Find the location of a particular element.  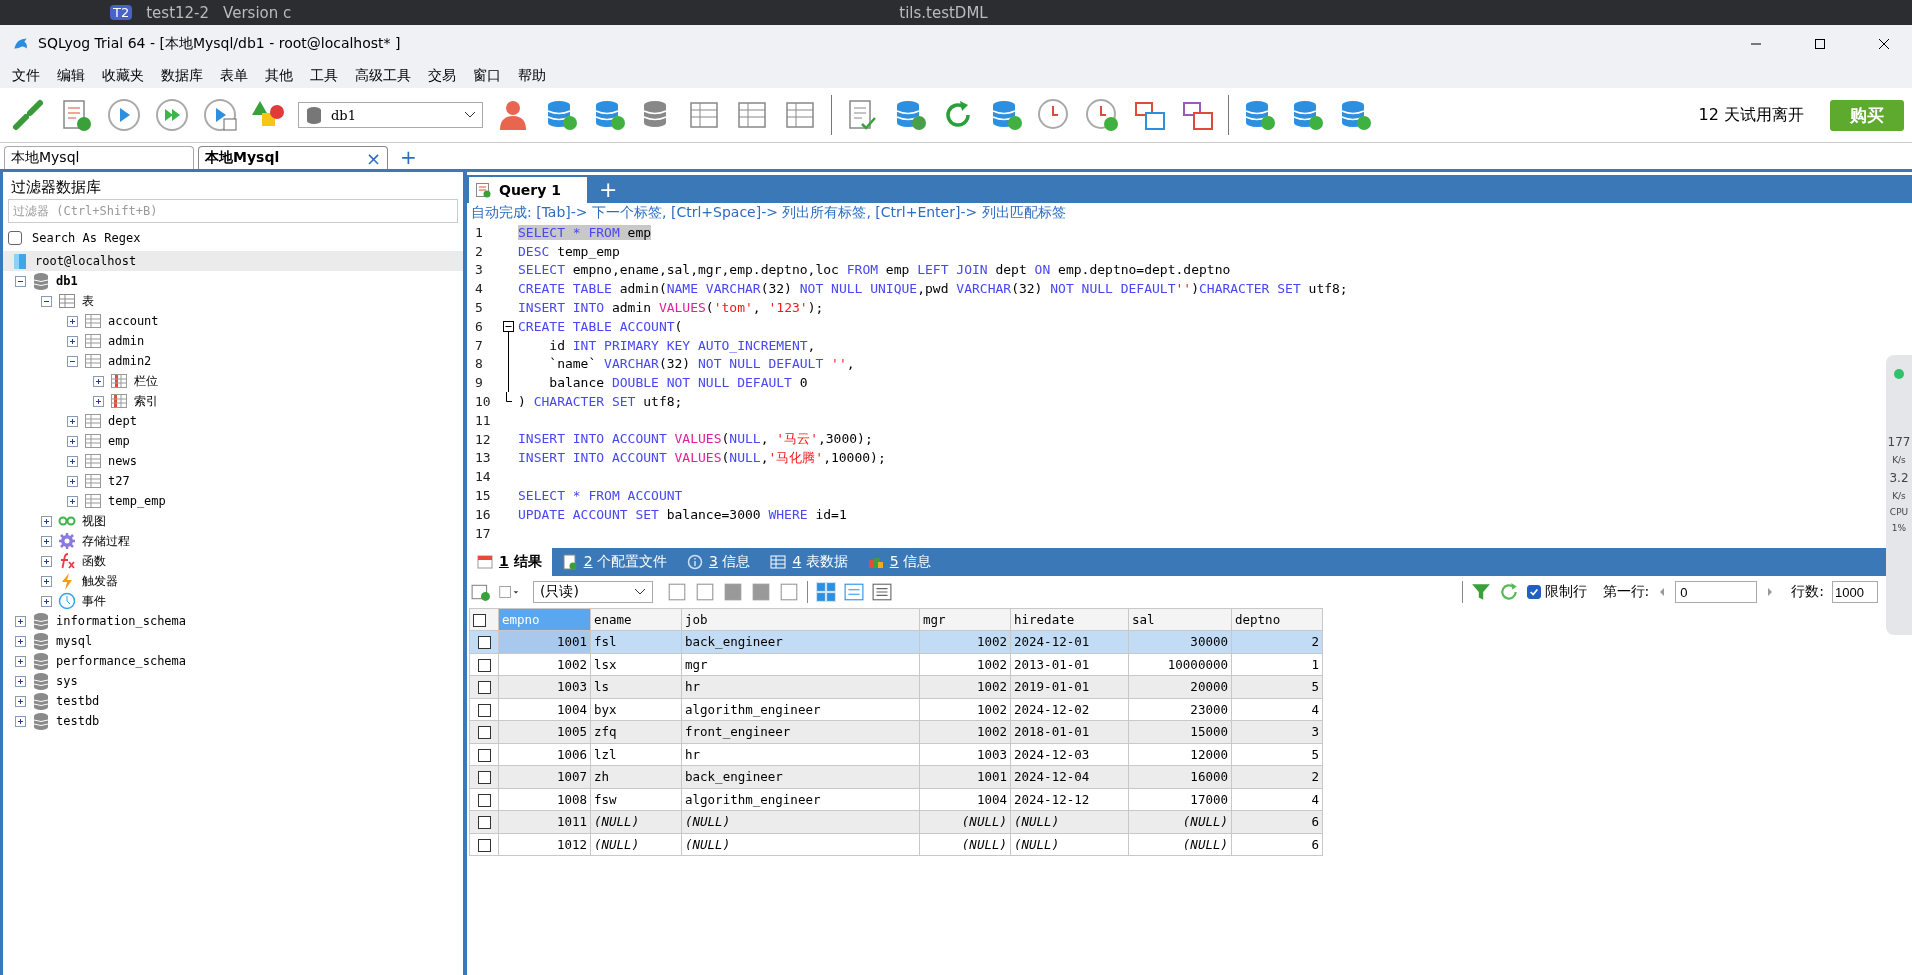

menu-item: 窗口 is located at coordinates (487, 75).